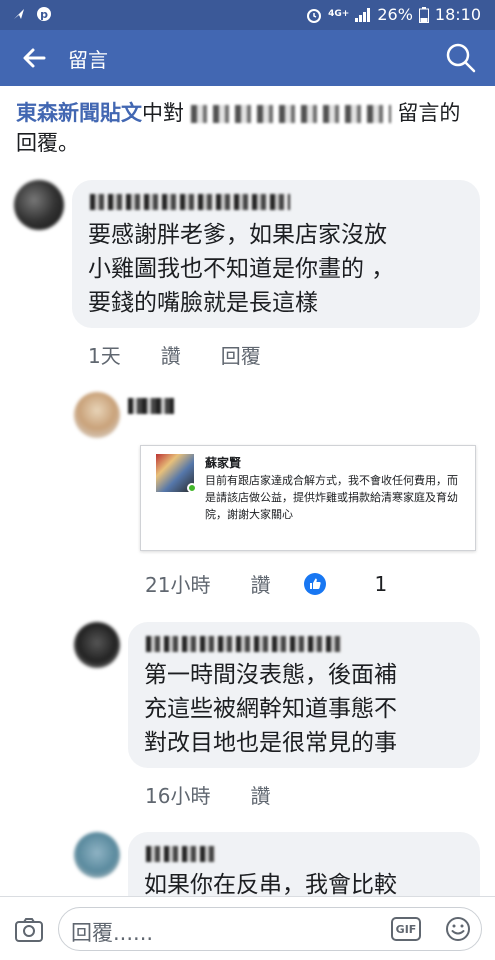 Image resolution: width=495 pixels, height=960 pixels. I want to click on navigation-arrow-icon, so click(19, 14).